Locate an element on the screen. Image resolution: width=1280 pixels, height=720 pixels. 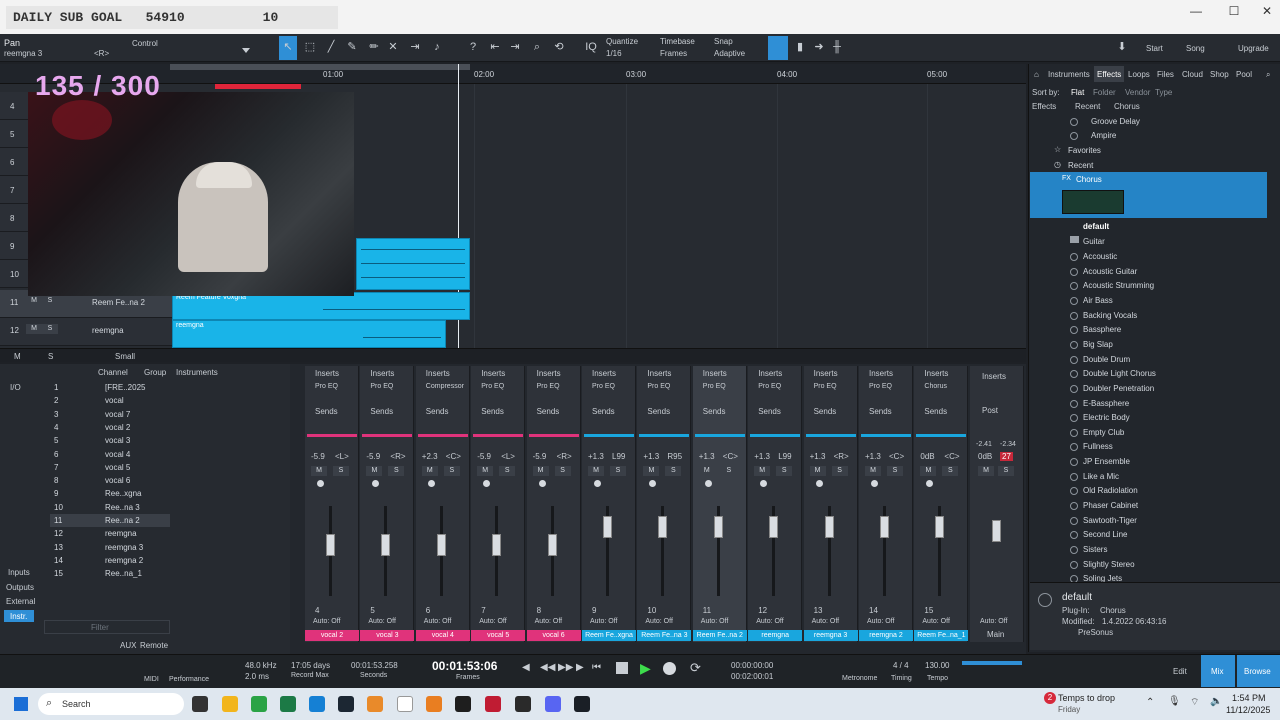
rewind-start-icon: ◀ is located at coordinates (526, 667).